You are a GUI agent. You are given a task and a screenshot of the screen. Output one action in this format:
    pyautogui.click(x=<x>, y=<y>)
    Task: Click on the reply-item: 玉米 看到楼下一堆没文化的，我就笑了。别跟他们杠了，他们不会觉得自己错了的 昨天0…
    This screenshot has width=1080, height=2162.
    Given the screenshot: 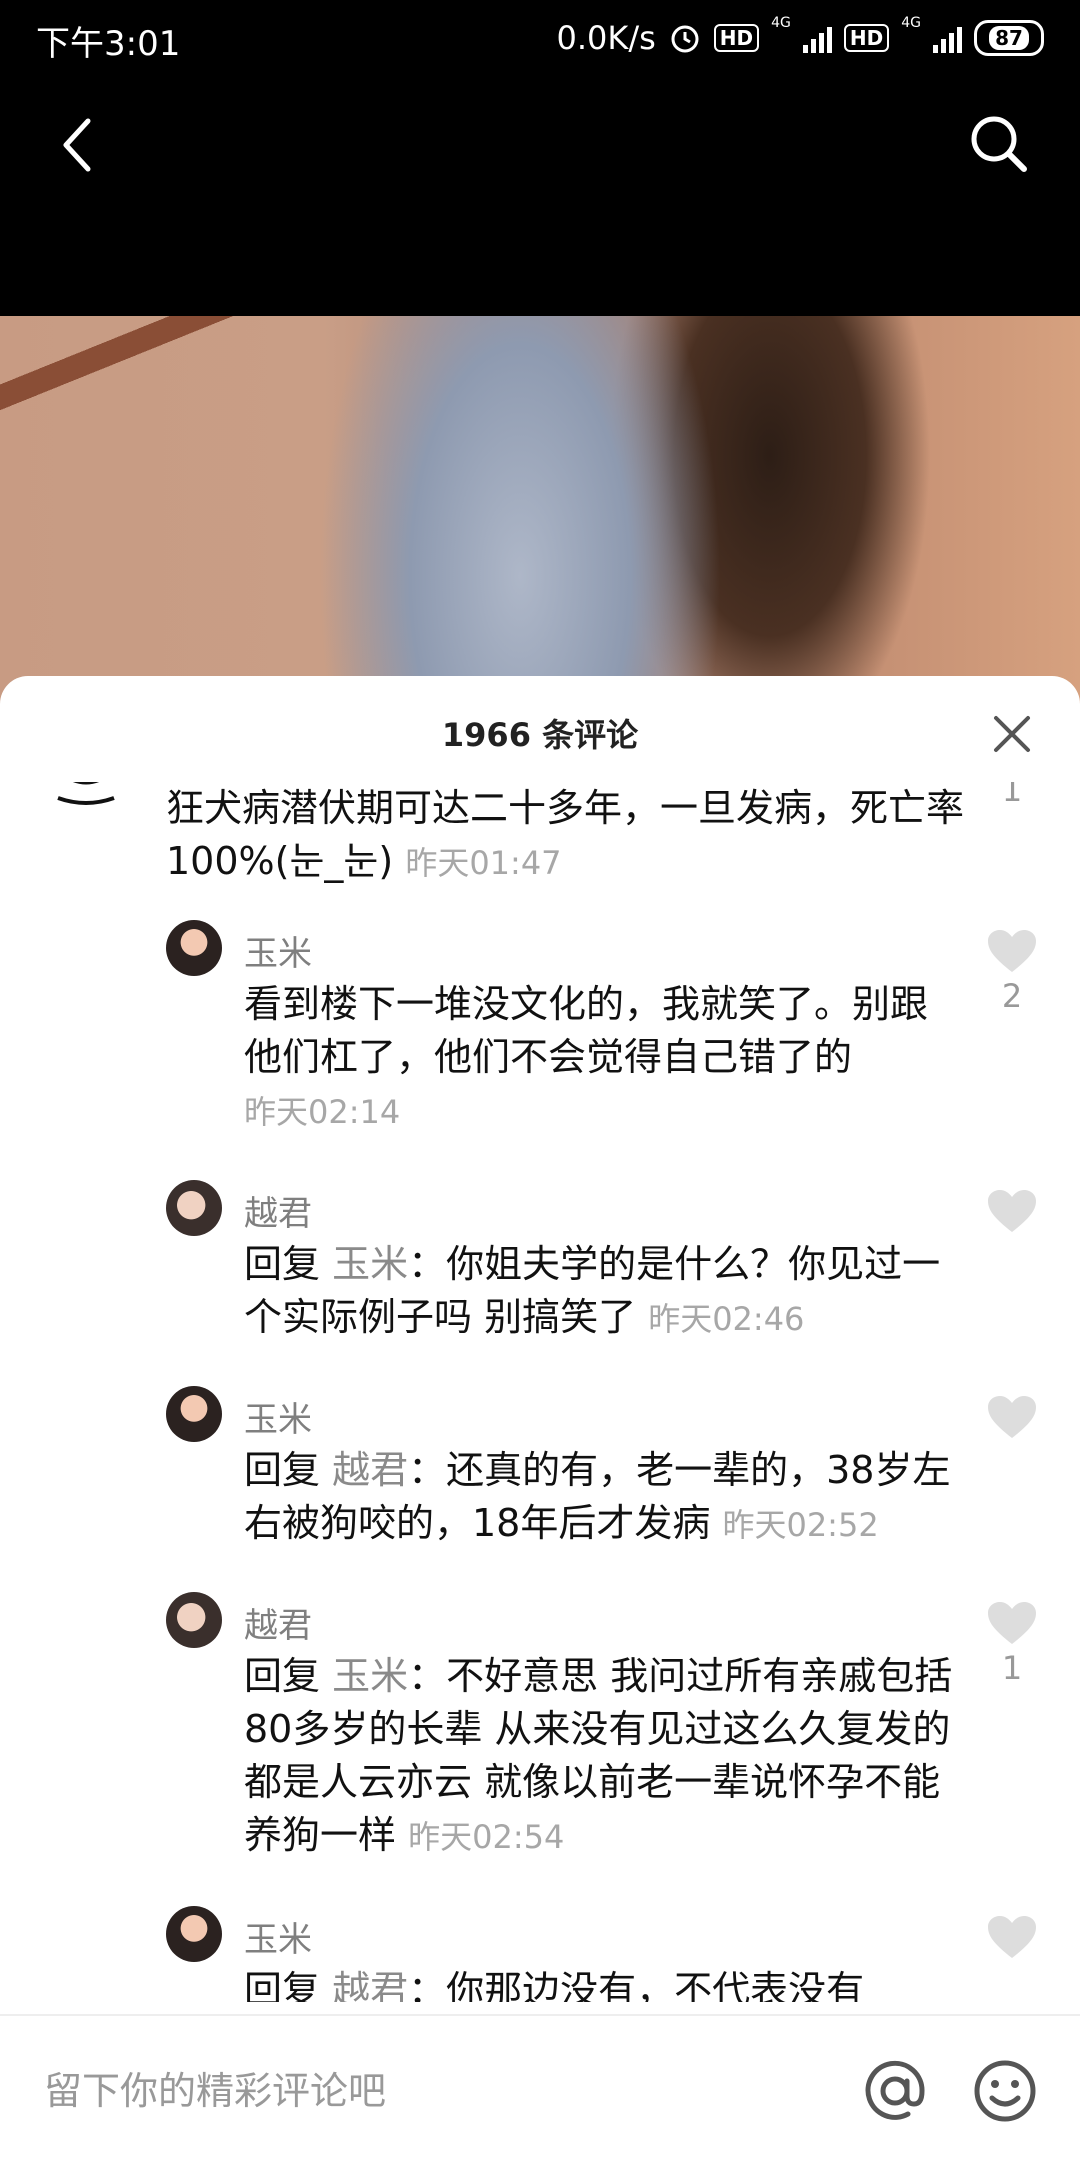 What is the action you would take?
    pyautogui.click(x=540, y=1035)
    